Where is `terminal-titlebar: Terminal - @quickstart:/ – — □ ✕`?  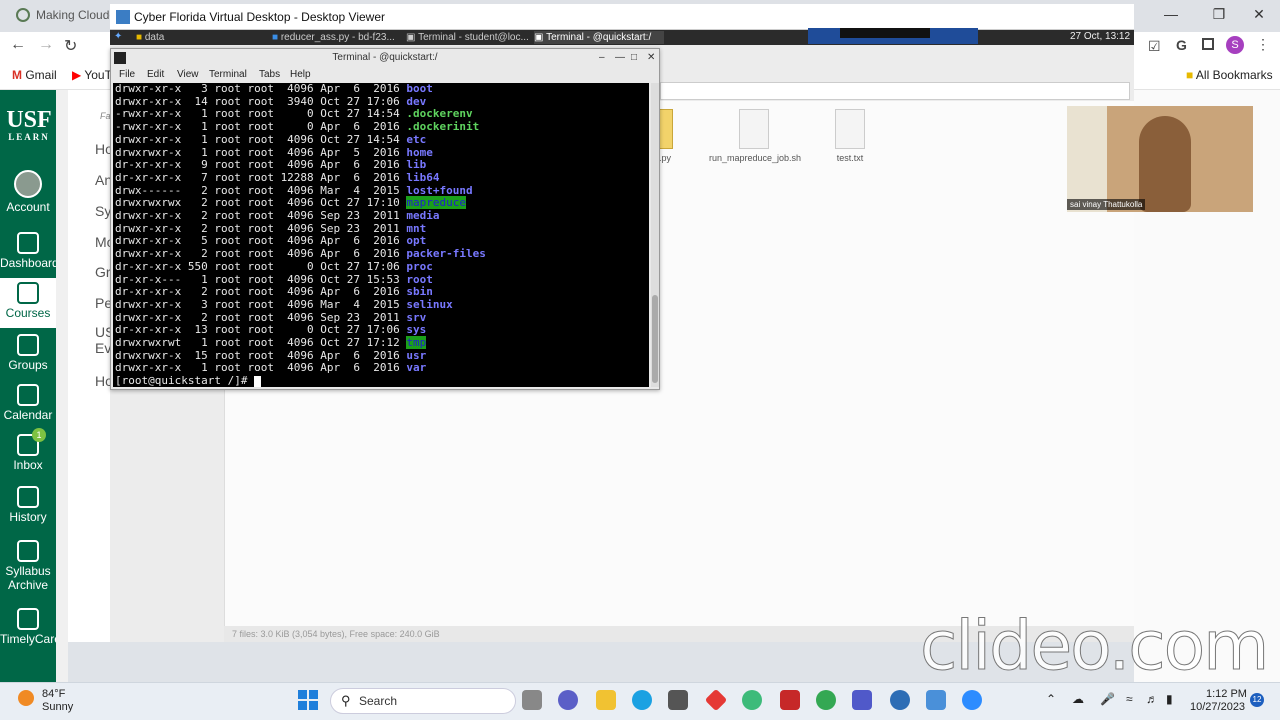 terminal-titlebar: Terminal - @quickstart:/ – — □ ✕ is located at coordinates (385, 58).